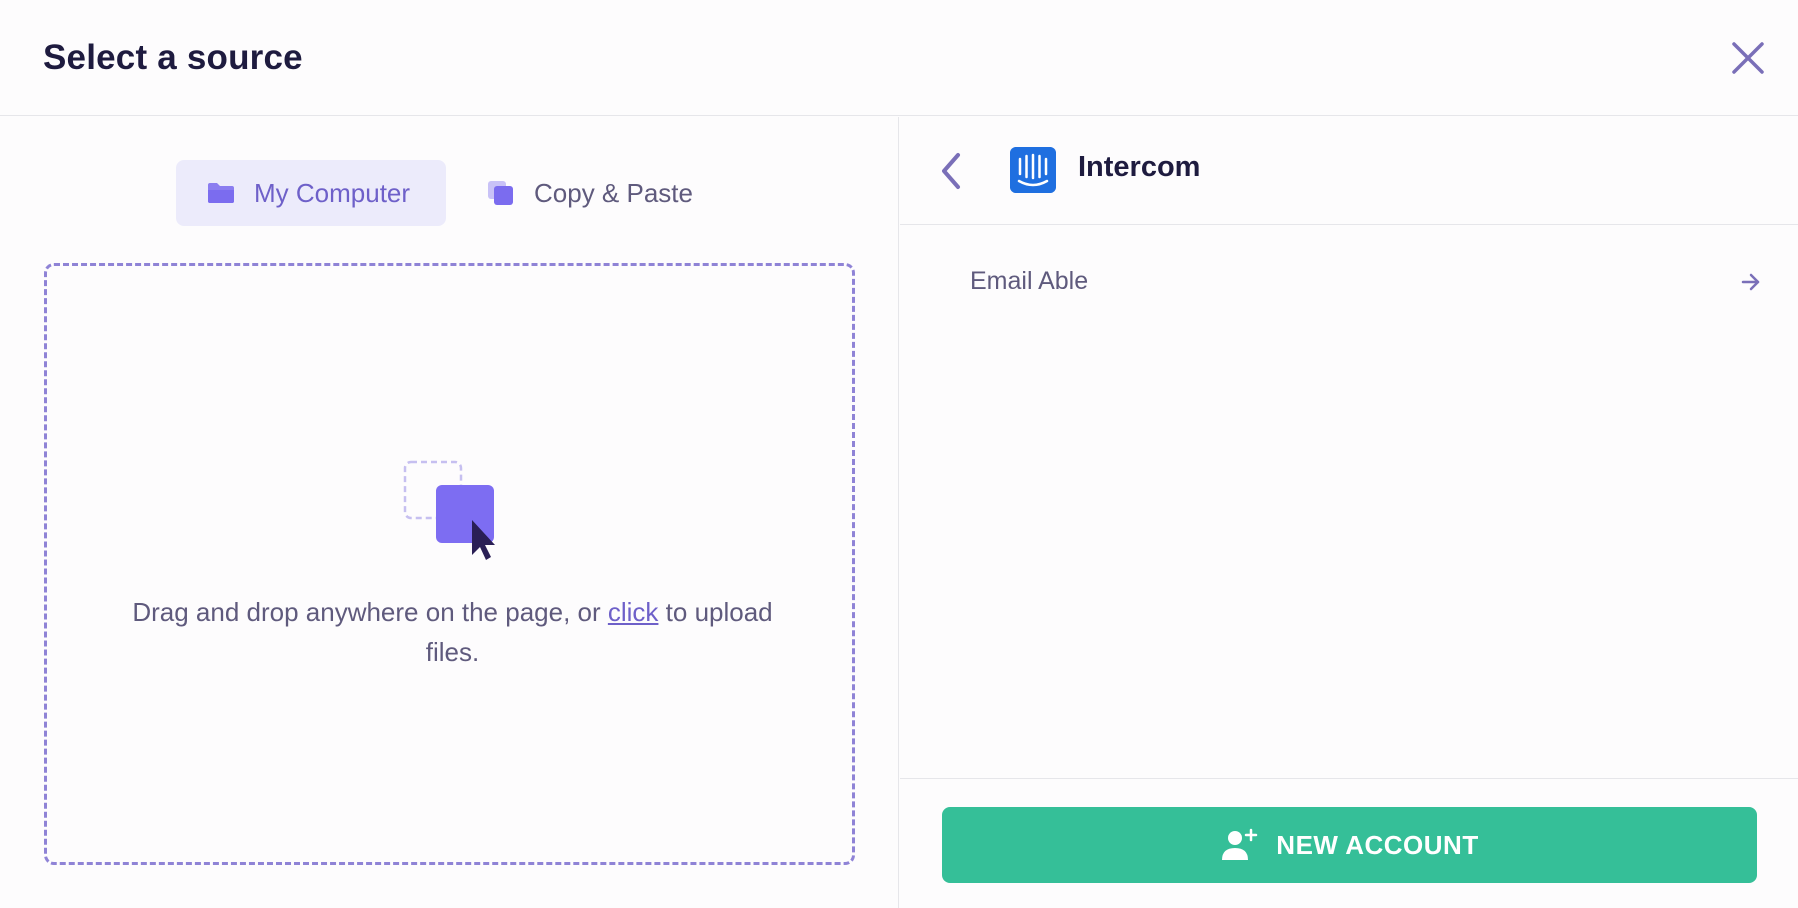 This screenshot has width=1798, height=908. What do you see at coordinates (1349, 171) in the screenshot?
I see `source-panel-header: Intercom` at bounding box center [1349, 171].